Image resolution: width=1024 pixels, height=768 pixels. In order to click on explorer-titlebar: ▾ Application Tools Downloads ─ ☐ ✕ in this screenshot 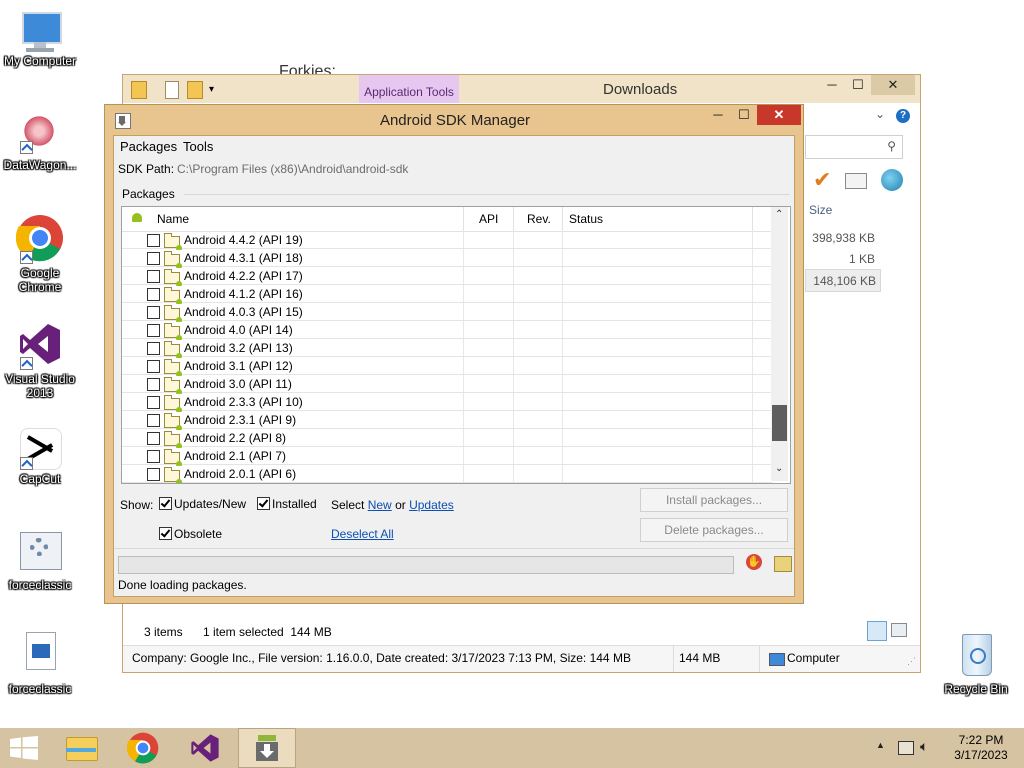, I will do `click(521, 89)`.